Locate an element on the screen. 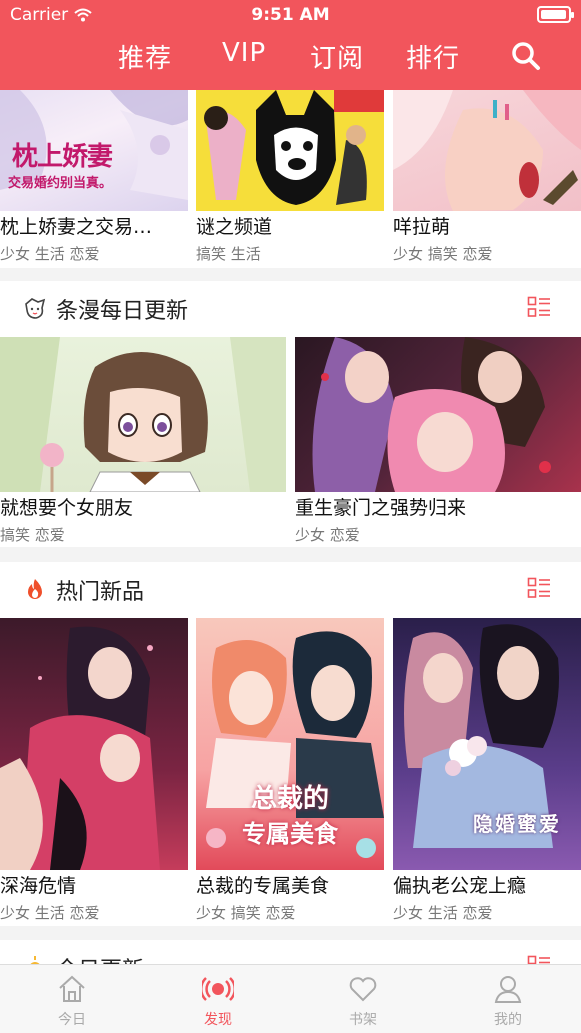 The width and height of the screenshot is (581, 1033). status-bar: Carrier 9:51 AM is located at coordinates (290, 15).